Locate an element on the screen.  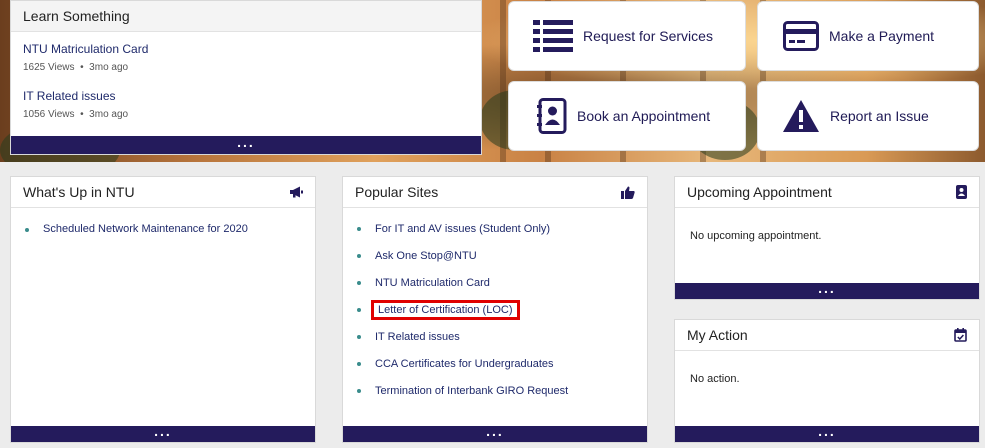
popular-sites-header: Popular Sites is located at coordinates (495, 192).